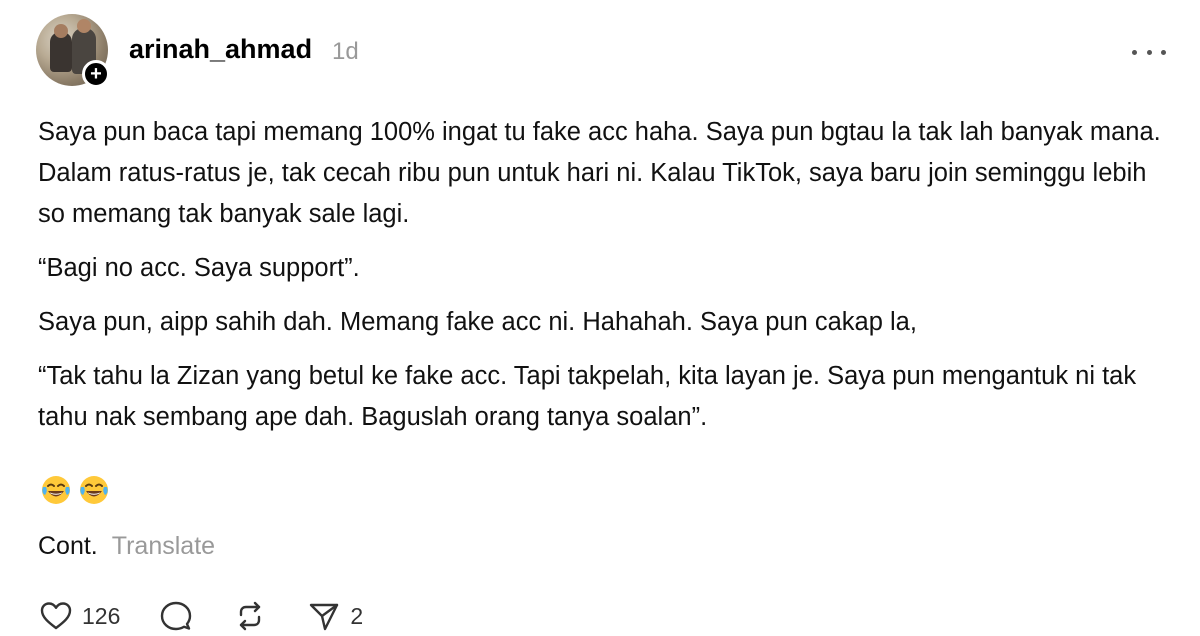  What do you see at coordinates (56, 616) in the screenshot?
I see `heart-icon` at bounding box center [56, 616].